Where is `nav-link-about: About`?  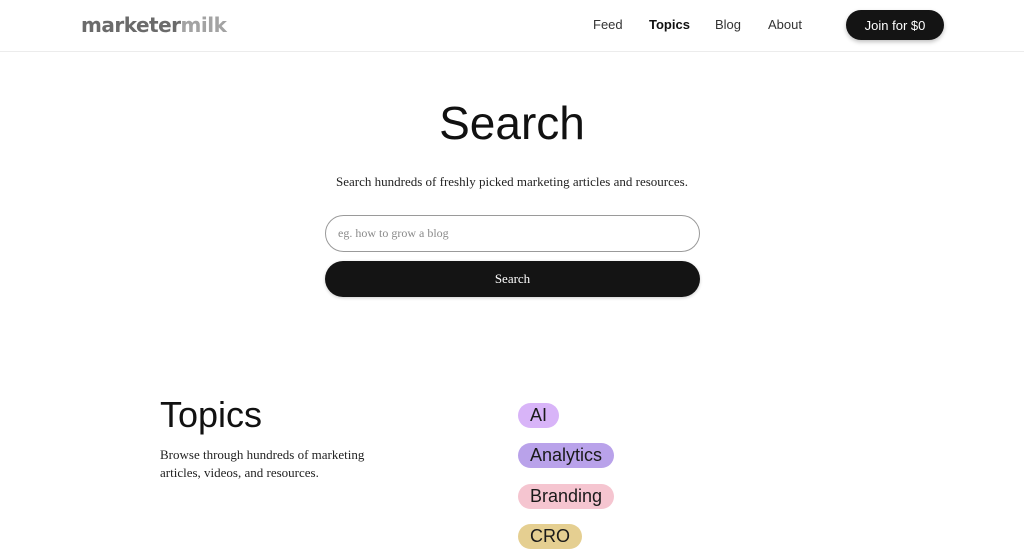 nav-link-about: About is located at coordinates (785, 25).